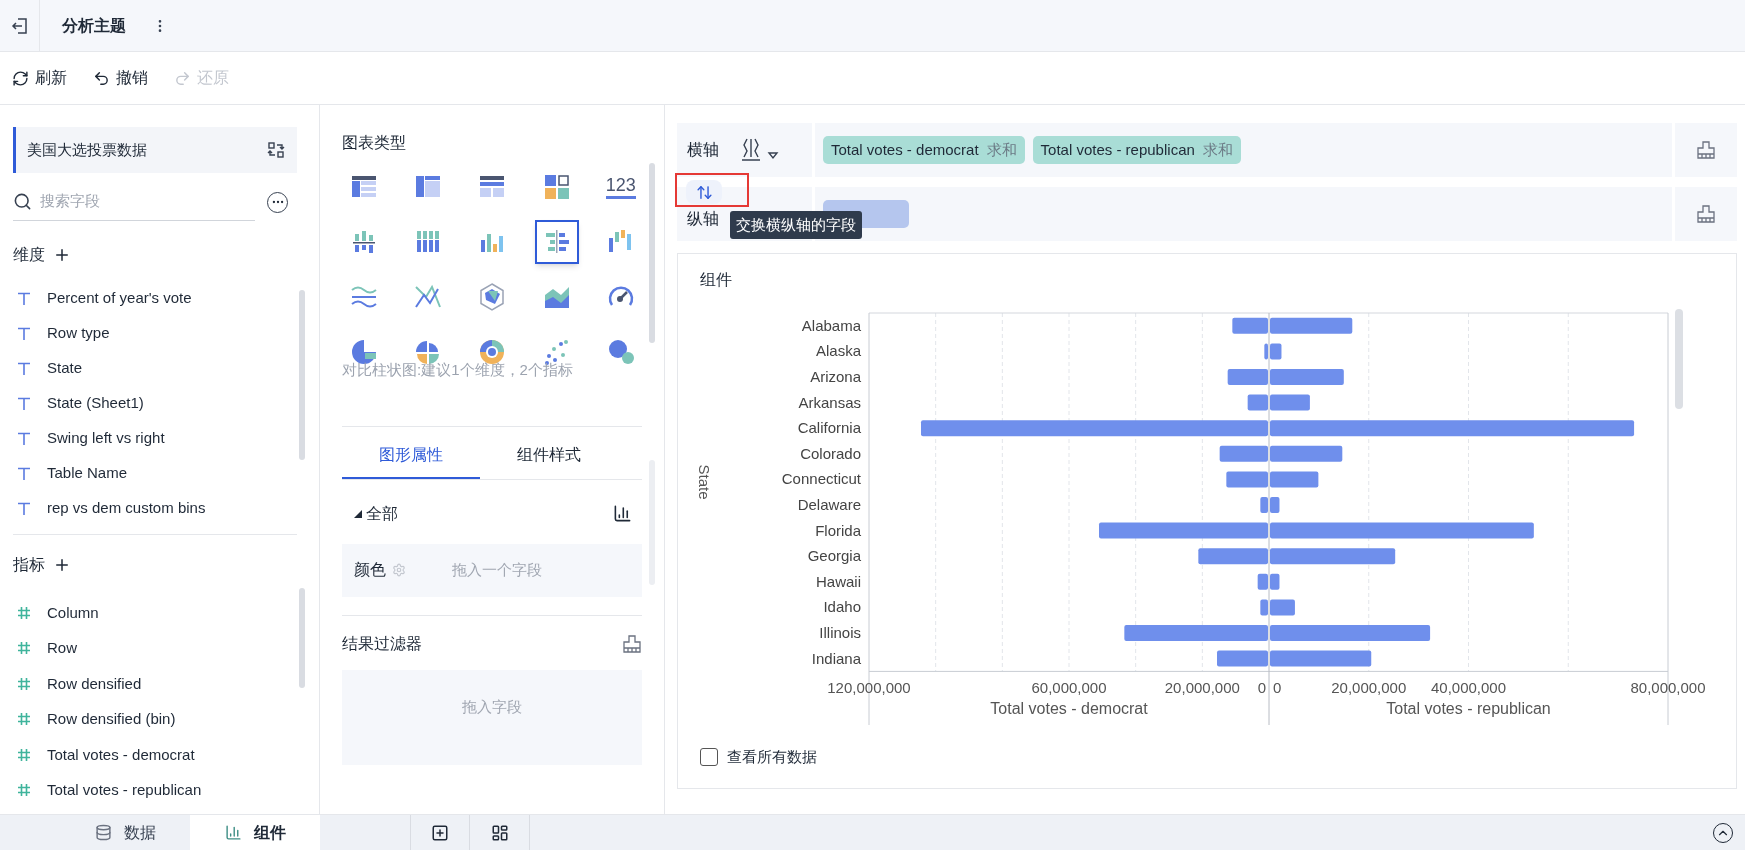  What do you see at coordinates (155, 298) in the screenshot?
I see `dimension-field: Percent of year's vote` at bounding box center [155, 298].